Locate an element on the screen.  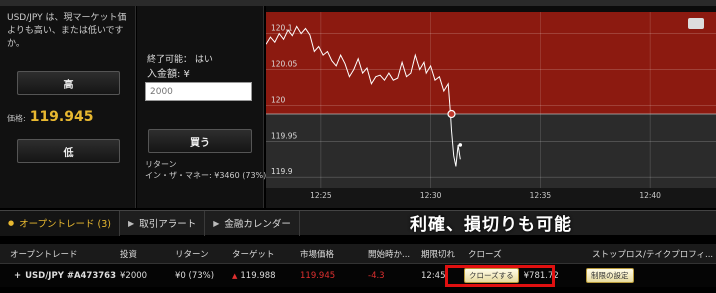
trade-symbol: USD/JPY #A473763 is located at coordinates (71, 275).